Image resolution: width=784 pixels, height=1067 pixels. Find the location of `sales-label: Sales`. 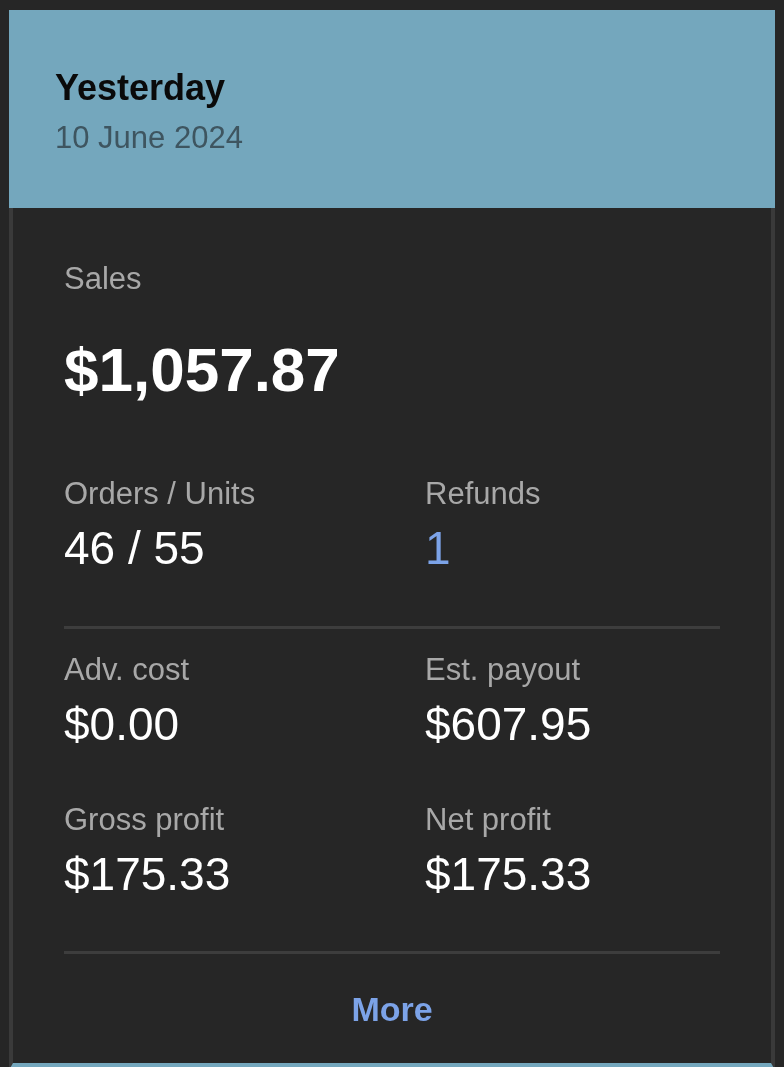

sales-label: Sales is located at coordinates (103, 279).